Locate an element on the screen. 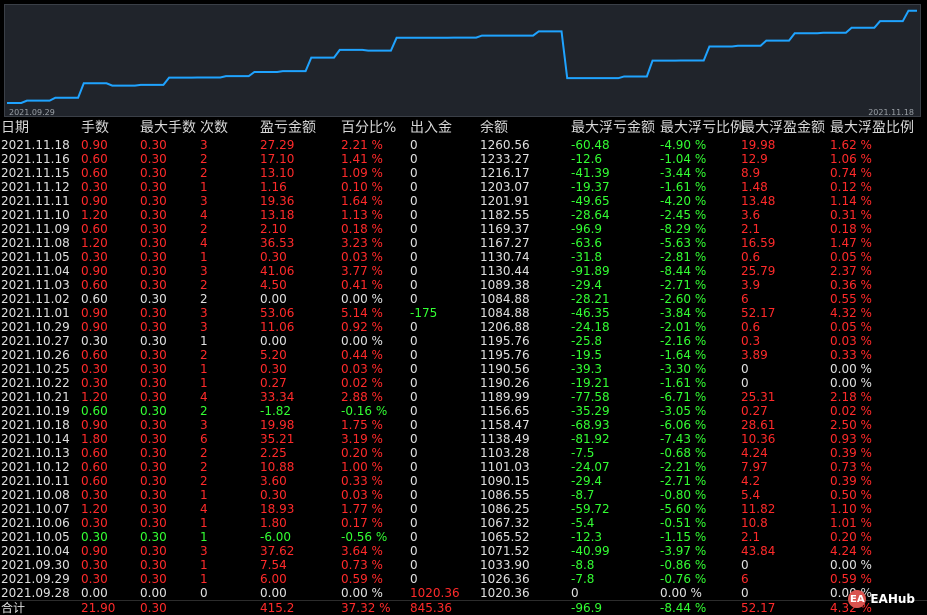 This screenshot has width=927, height=615. cell-count: 3 is located at coordinates (204, 271).